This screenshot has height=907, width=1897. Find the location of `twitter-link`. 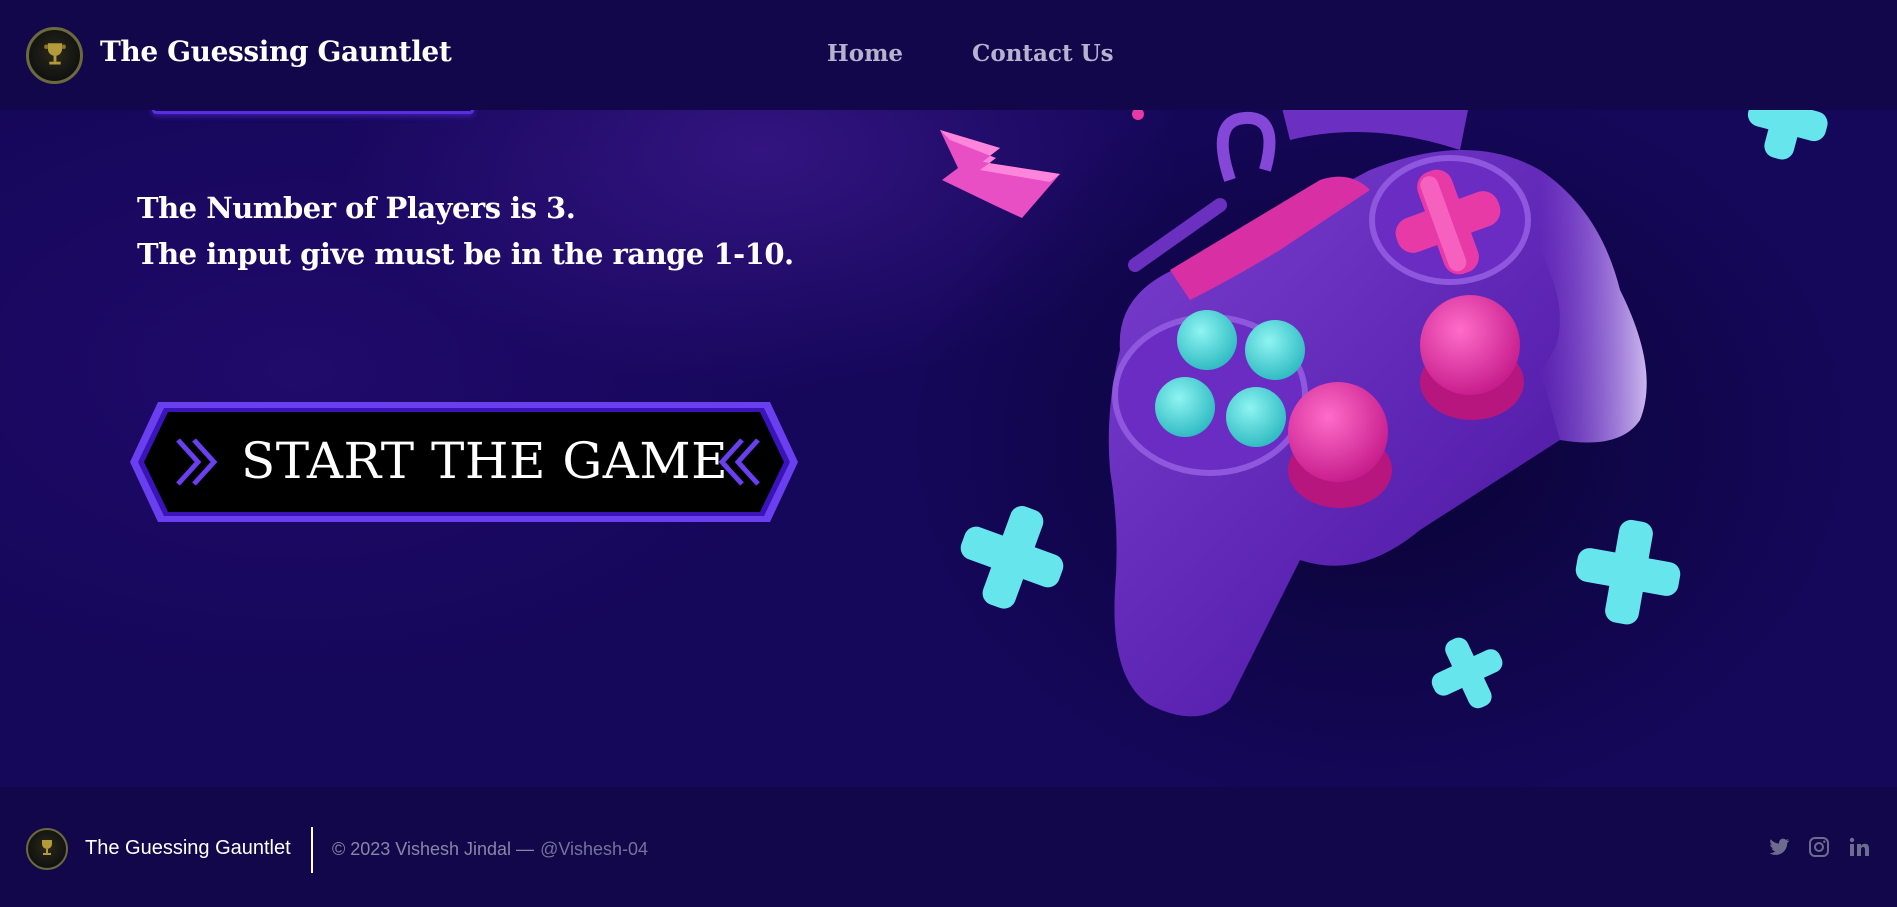

twitter-link is located at coordinates (1779, 847).